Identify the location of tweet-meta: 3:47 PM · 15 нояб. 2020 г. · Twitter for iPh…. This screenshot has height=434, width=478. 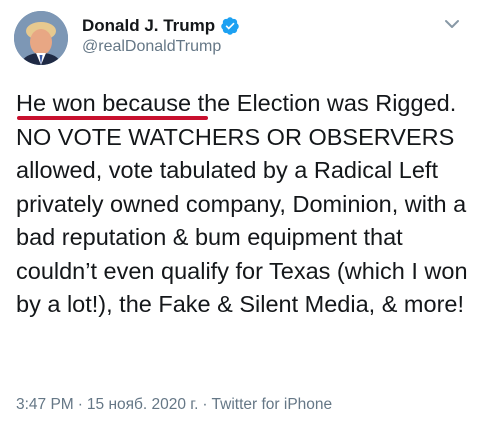
(174, 405).